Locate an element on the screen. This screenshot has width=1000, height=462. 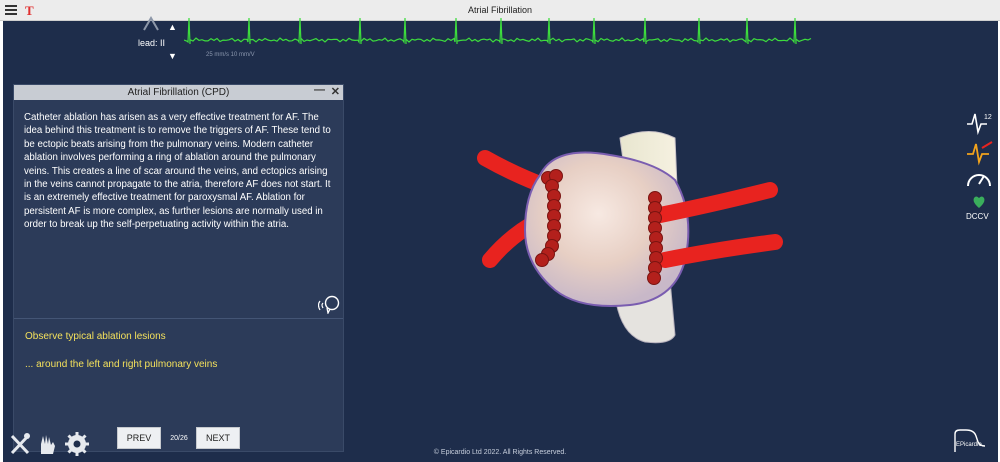
close-icon: ✕ is located at coordinates (335, 91).